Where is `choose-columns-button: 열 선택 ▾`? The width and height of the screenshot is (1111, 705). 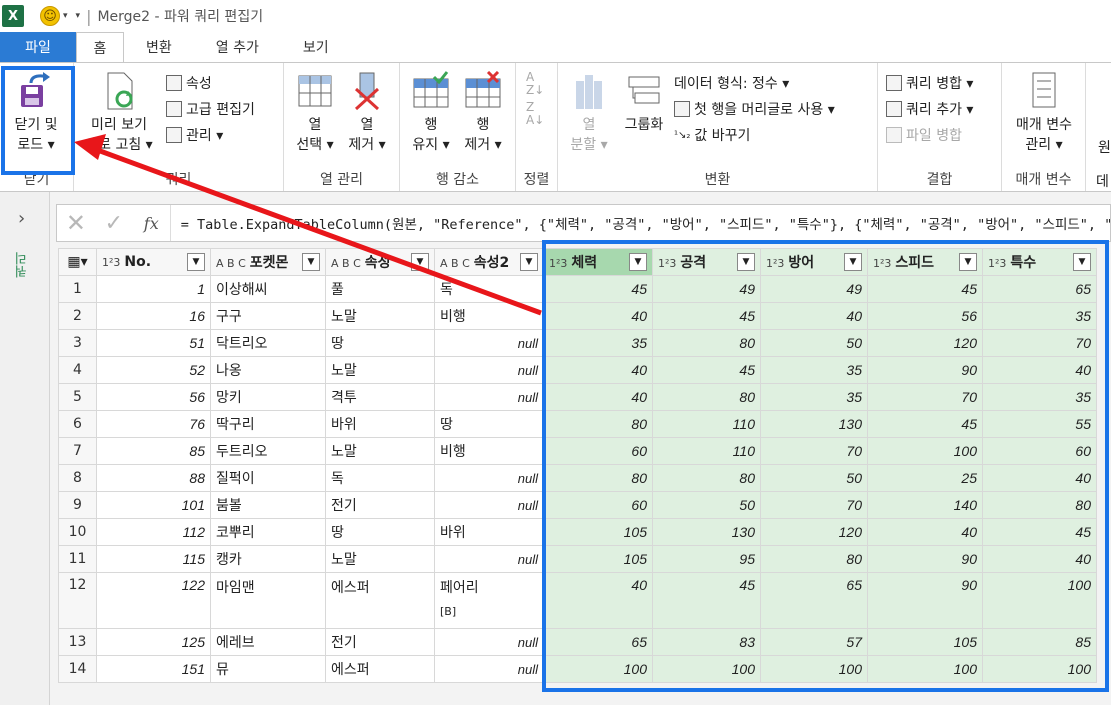
choose-columns-button: 열 선택 ▾ is located at coordinates (315, 113).